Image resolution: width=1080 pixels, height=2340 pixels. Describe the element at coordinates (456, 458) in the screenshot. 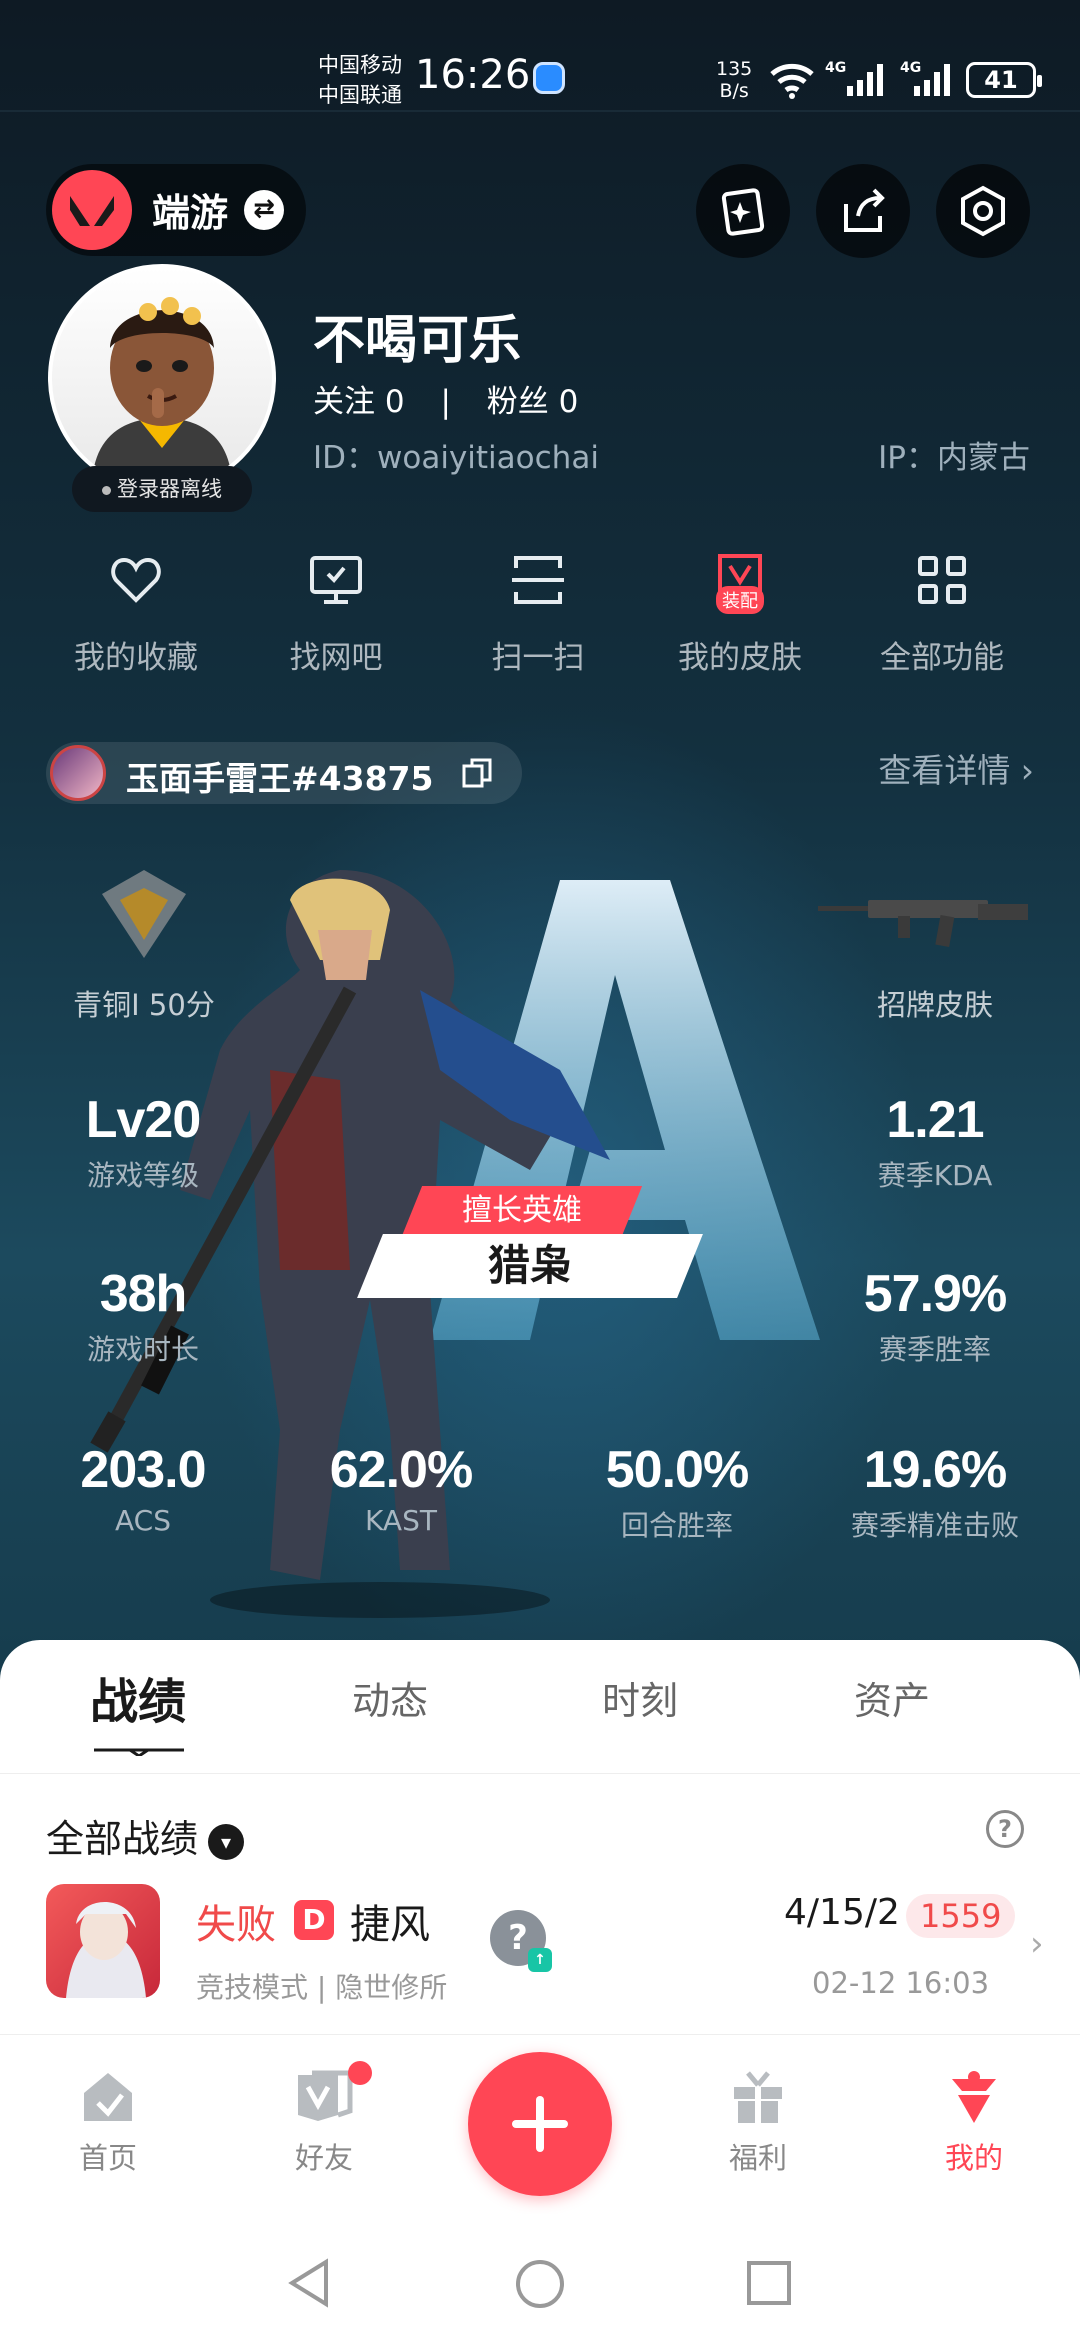

I see `user-id: ID：woaiyitiaochai` at that location.